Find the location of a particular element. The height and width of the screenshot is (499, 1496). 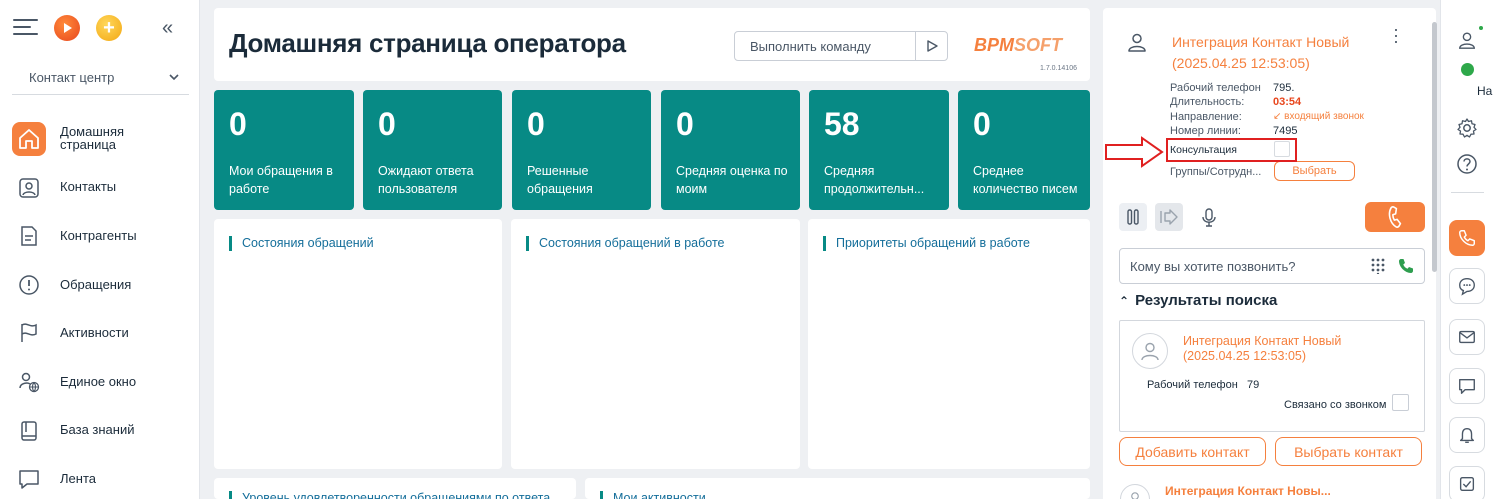

caller-name-link: Интеграция Контакт Новый is located at coordinates (1260, 42).